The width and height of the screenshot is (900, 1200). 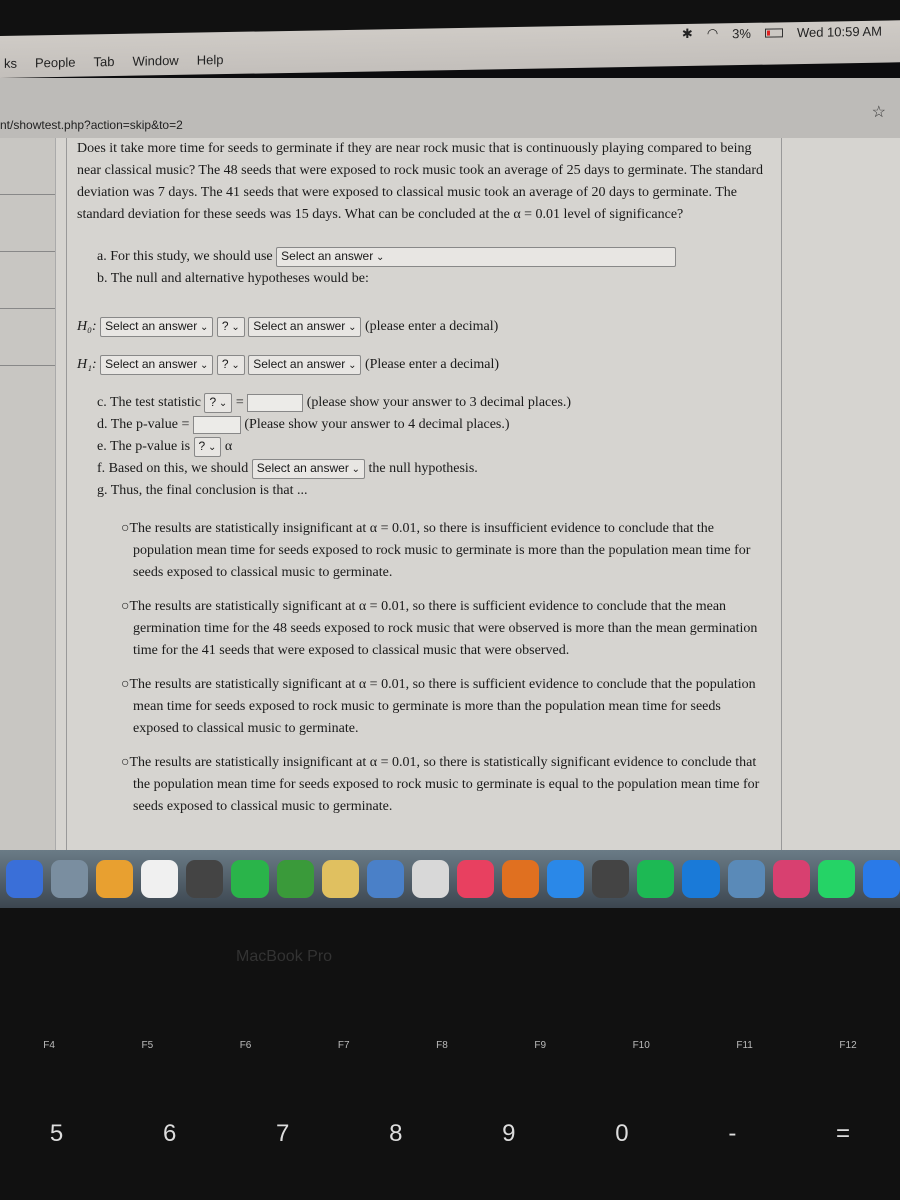 I want to click on clock: Wed 10:59 AM, so click(x=839, y=31).